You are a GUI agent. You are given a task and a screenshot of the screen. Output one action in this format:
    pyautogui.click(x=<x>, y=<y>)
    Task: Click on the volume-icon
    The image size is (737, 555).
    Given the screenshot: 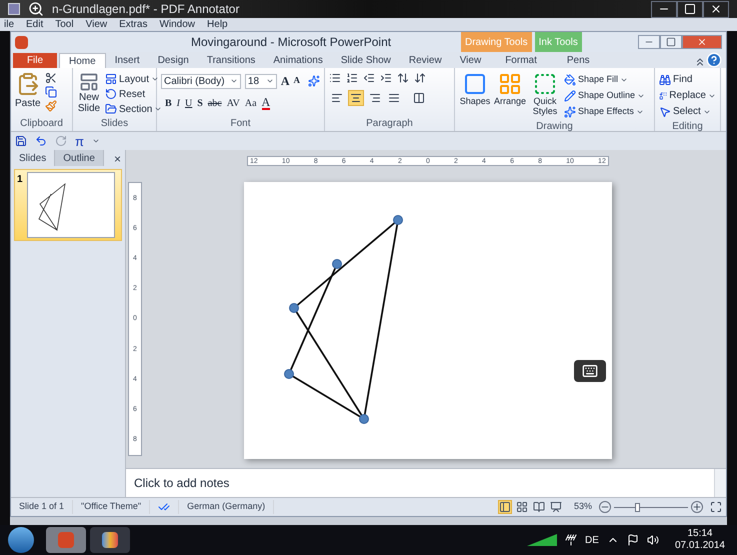 What is the action you would take?
    pyautogui.click(x=652, y=540)
    